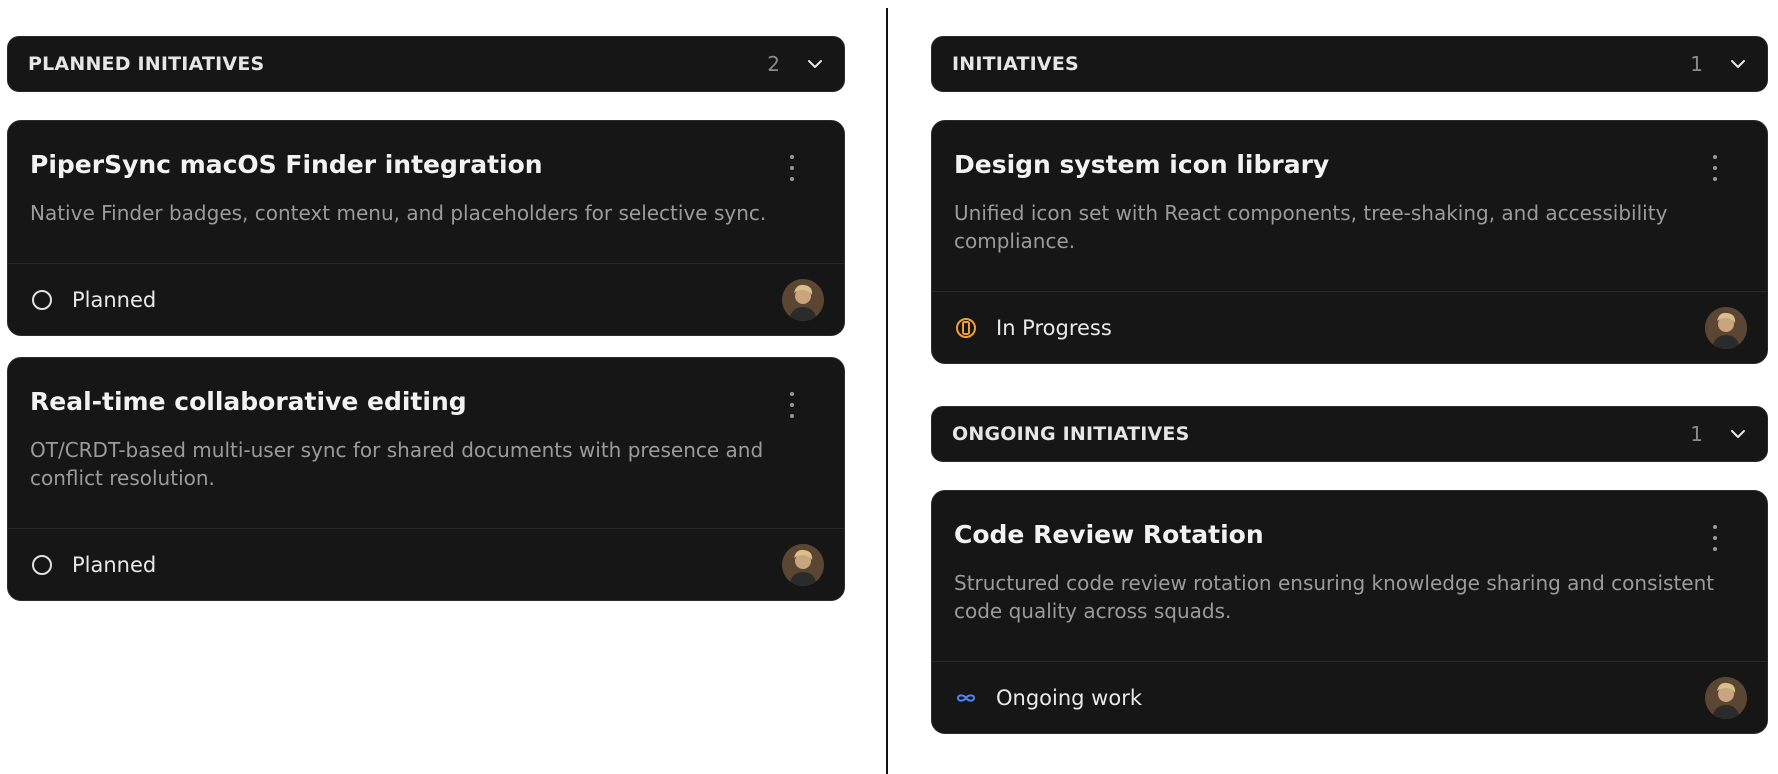 This screenshot has height=774, width=1778. Describe the element at coordinates (1349, 434) in the screenshot. I see `section-header-ongoing-initiatives: ONGOING INITIATIVES 1` at that location.